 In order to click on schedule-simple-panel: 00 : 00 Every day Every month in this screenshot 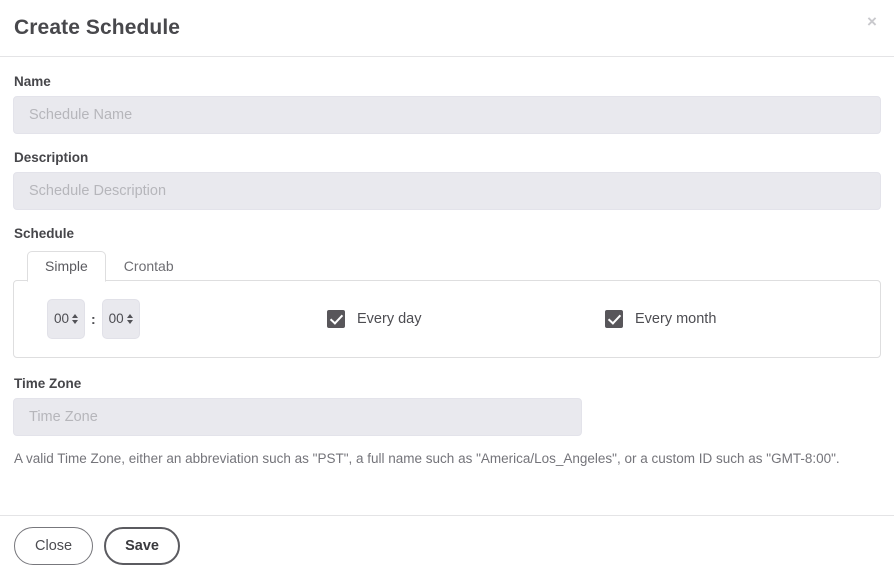, I will do `click(447, 319)`.